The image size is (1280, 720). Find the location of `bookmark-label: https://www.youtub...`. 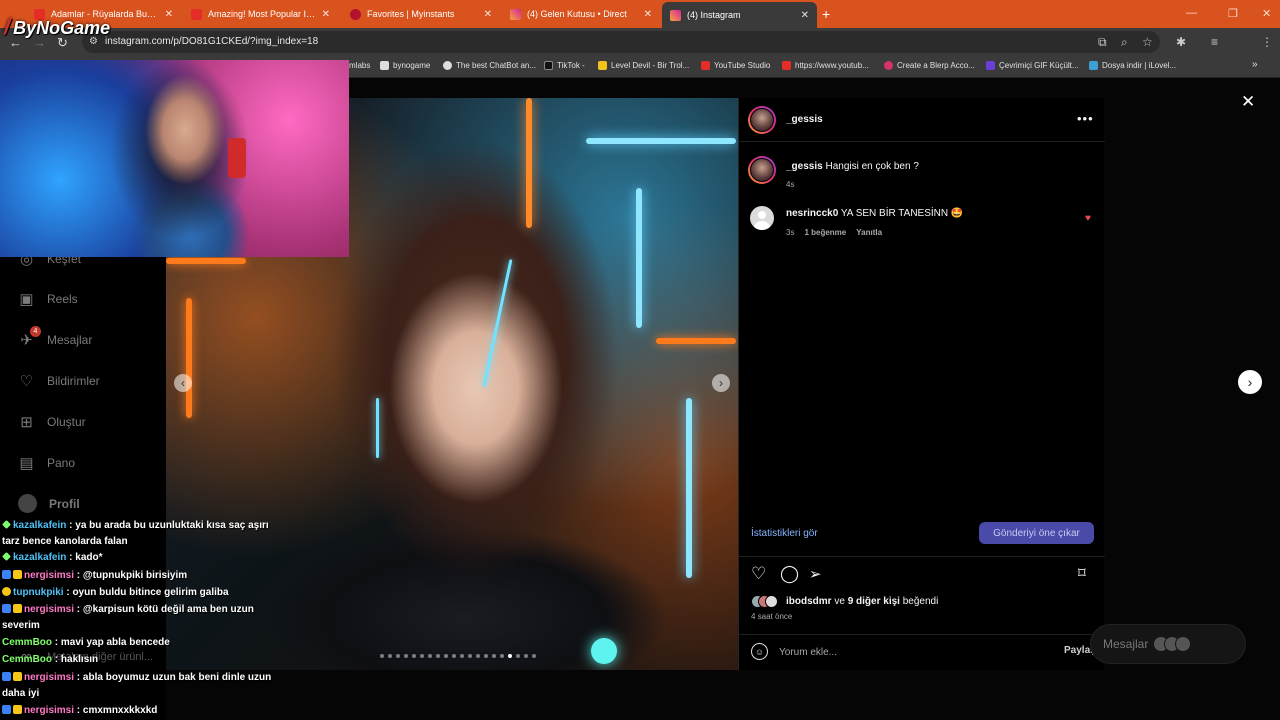

bookmark-label: https://www.youtub... is located at coordinates (832, 65).